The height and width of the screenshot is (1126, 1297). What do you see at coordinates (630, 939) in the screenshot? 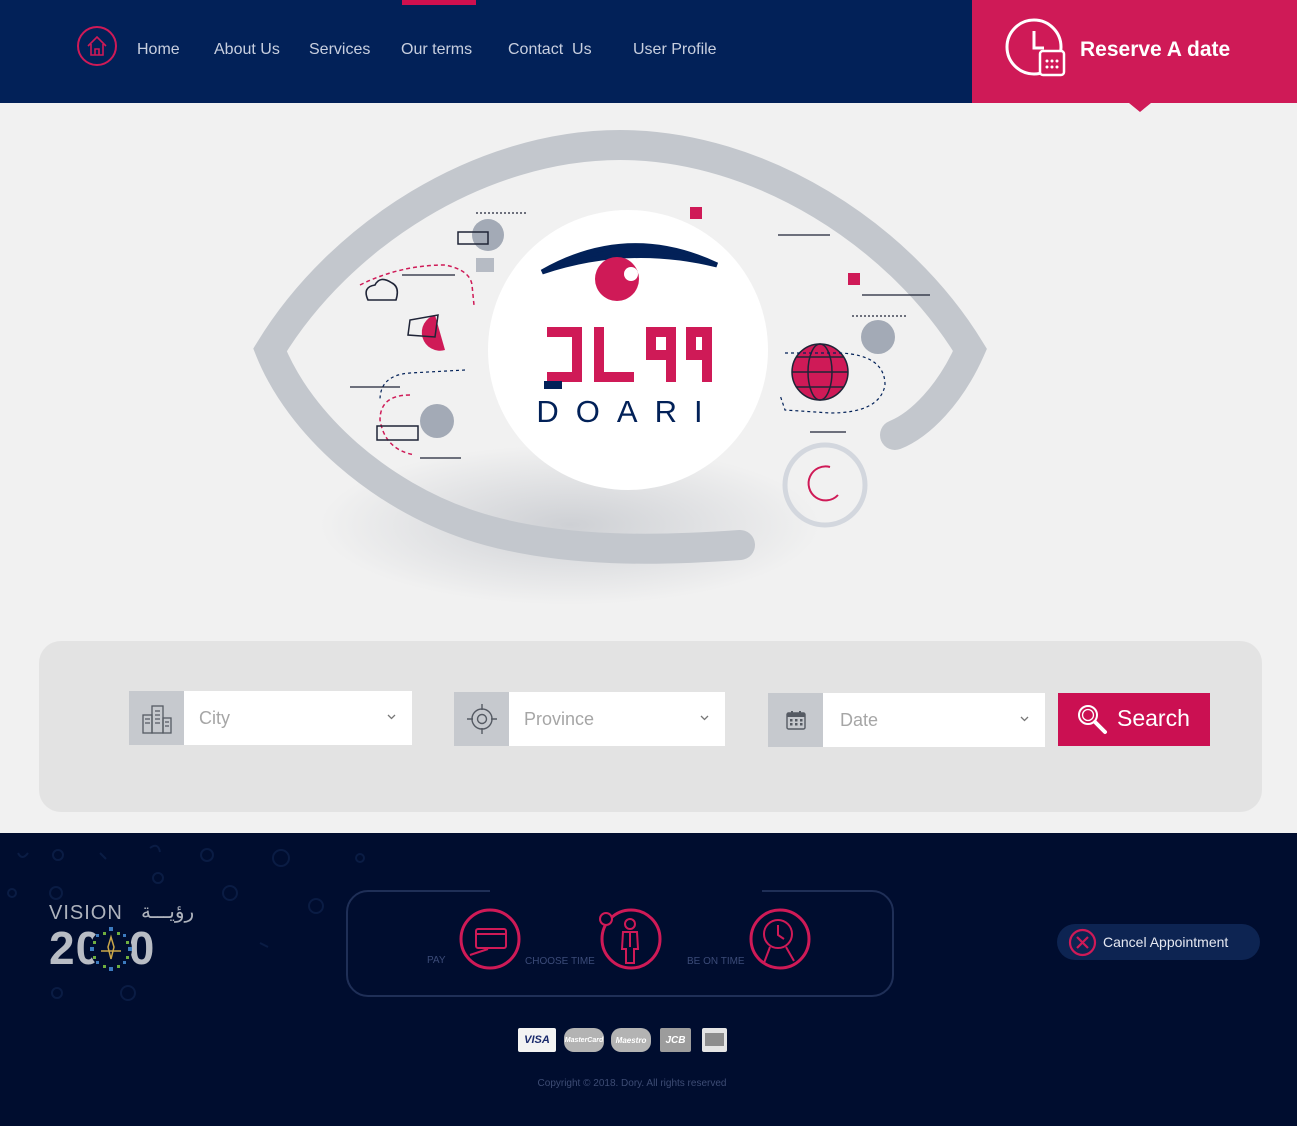
I see `businessman-clock-icon` at bounding box center [630, 939].